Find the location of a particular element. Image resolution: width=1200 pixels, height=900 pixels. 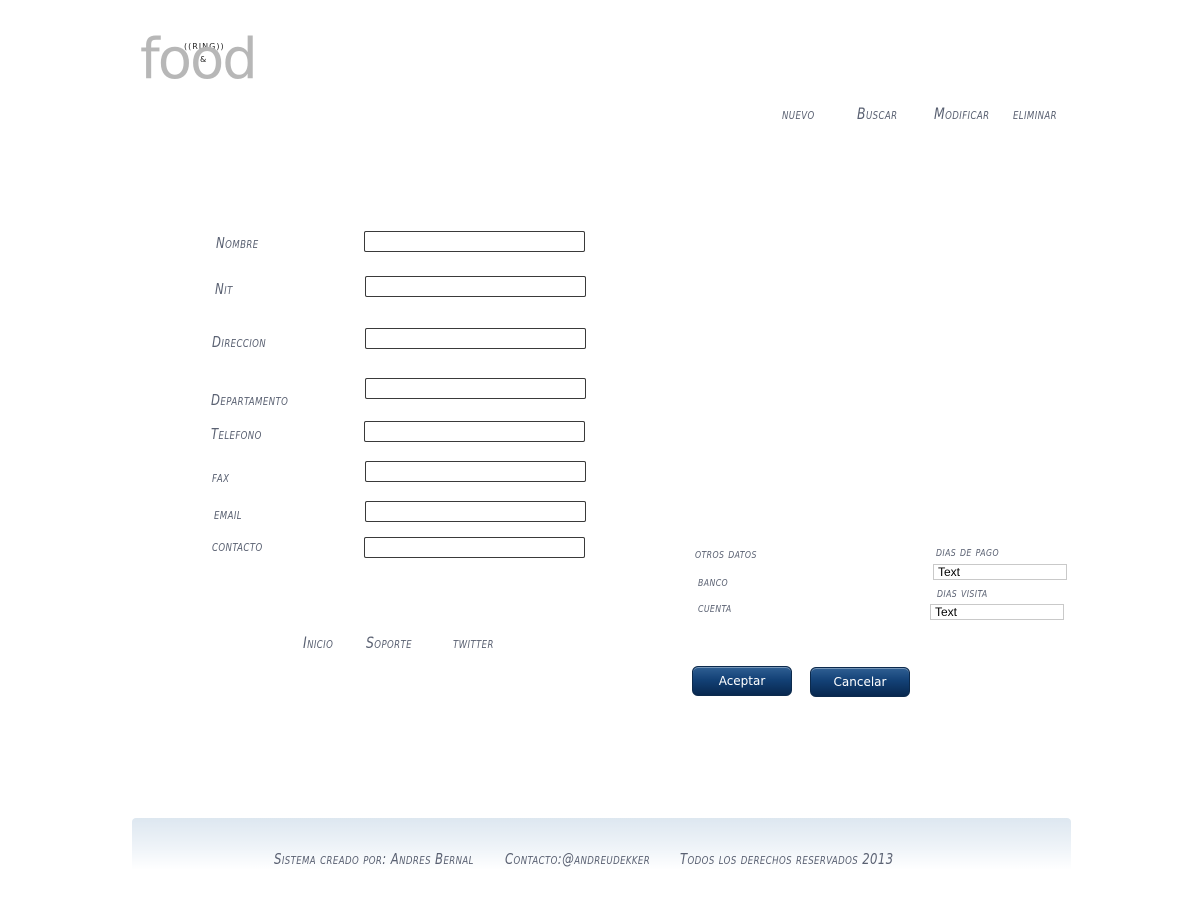

dias-visita-input: Text is located at coordinates (997, 612).